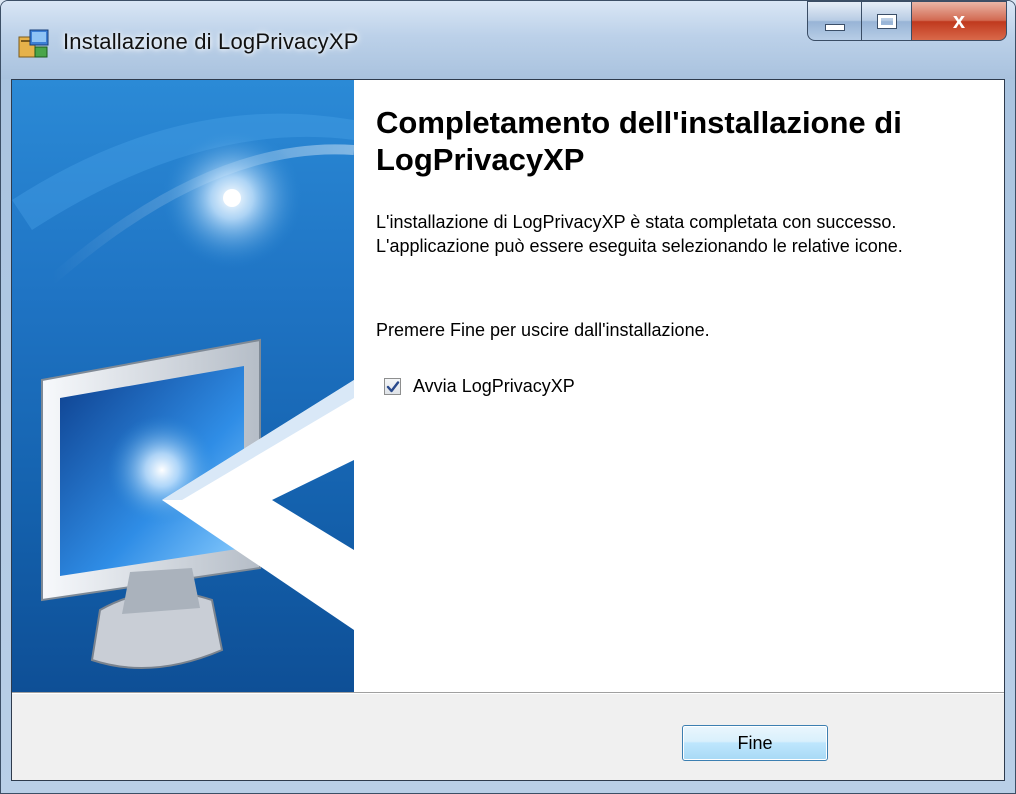 The image size is (1016, 794). I want to click on title-bar: Installazione di LogPrivacyXP x, so click(508, 40).